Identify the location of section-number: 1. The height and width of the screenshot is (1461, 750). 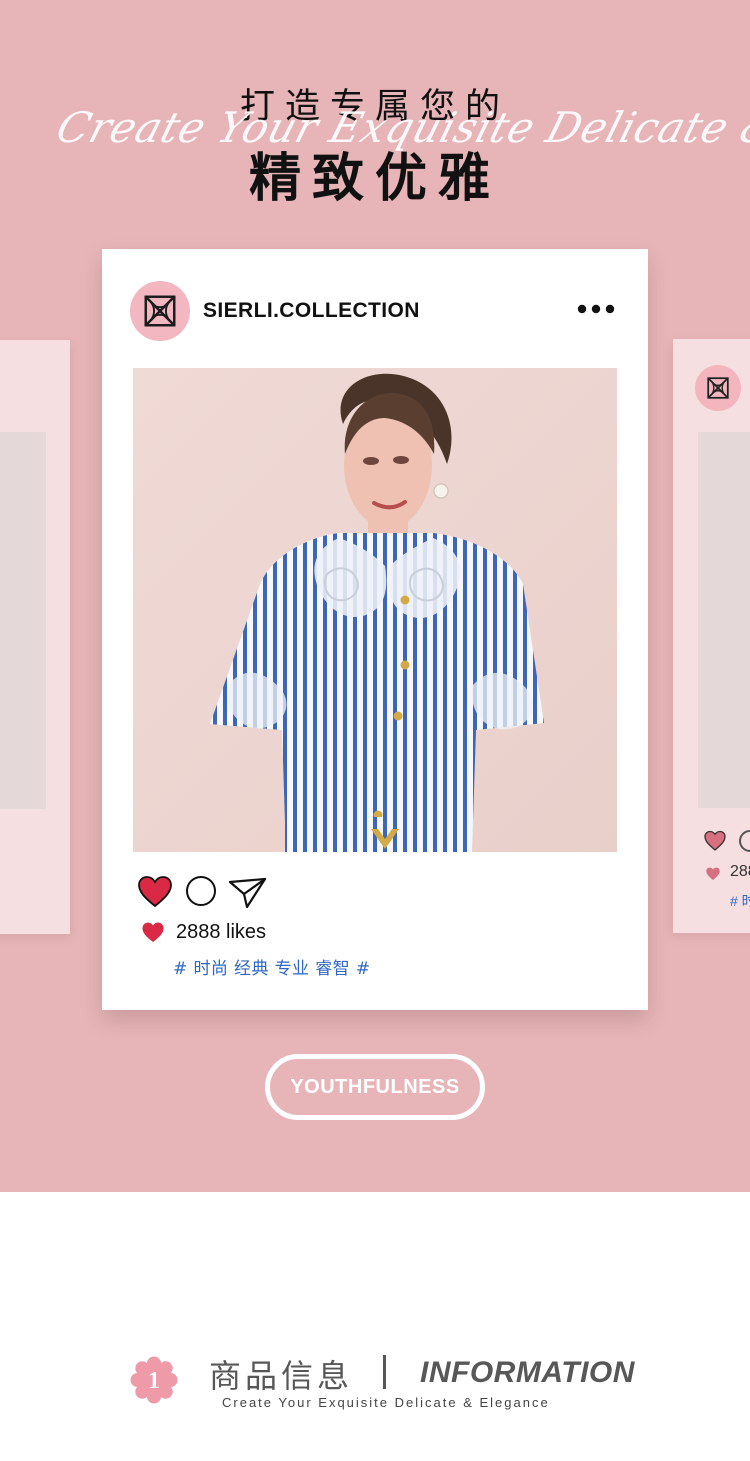
(154, 1381).